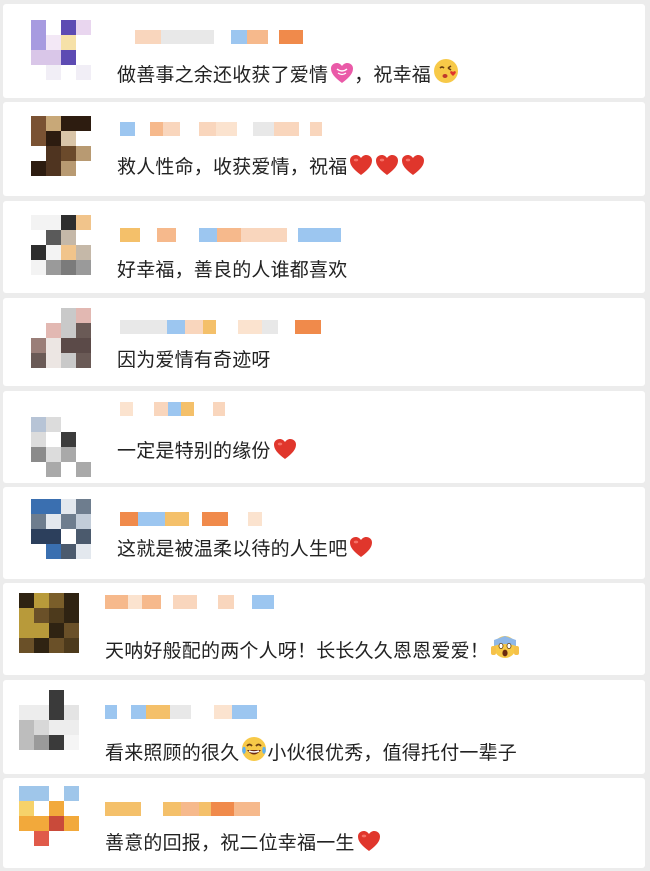 This screenshot has width=650, height=871. What do you see at coordinates (324, 342) in the screenshot?
I see `comment-card: 因为爱情有奇迹呀` at bounding box center [324, 342].